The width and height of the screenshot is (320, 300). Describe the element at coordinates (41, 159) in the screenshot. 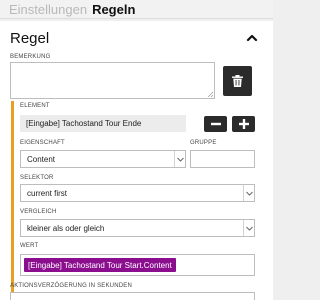

I see `eigenschaft-value: Content` at that location.